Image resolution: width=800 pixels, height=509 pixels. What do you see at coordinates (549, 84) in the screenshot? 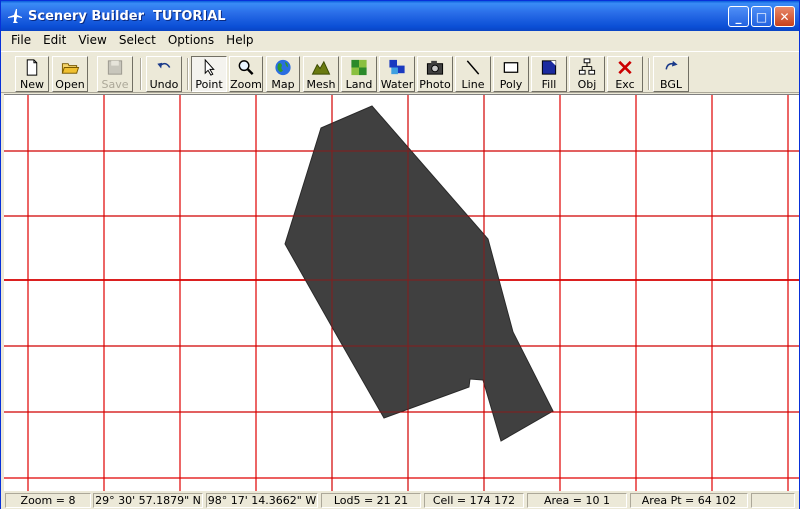
I see `fill-label: Fill` at bounding box center [549, 84].